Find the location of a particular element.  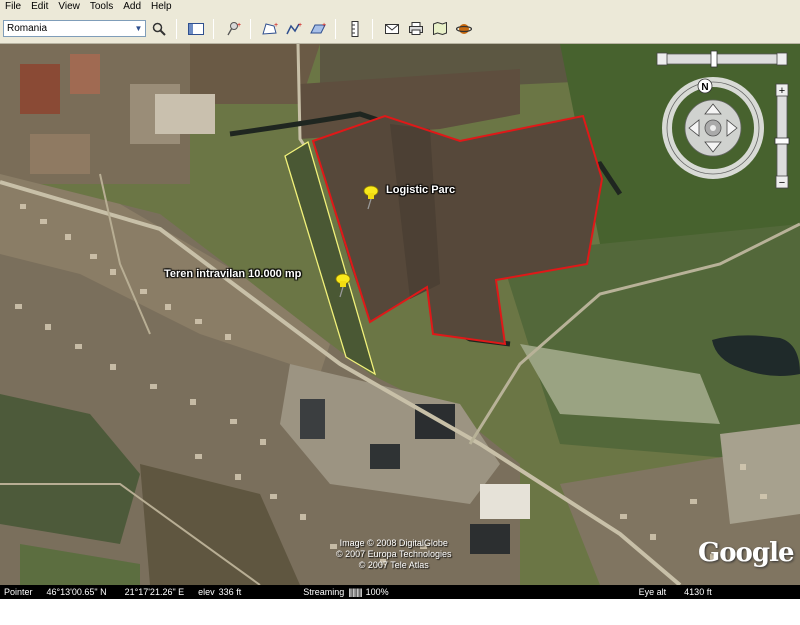

eye-alt-value: 4130 ft is located at coordinates (698, 592).